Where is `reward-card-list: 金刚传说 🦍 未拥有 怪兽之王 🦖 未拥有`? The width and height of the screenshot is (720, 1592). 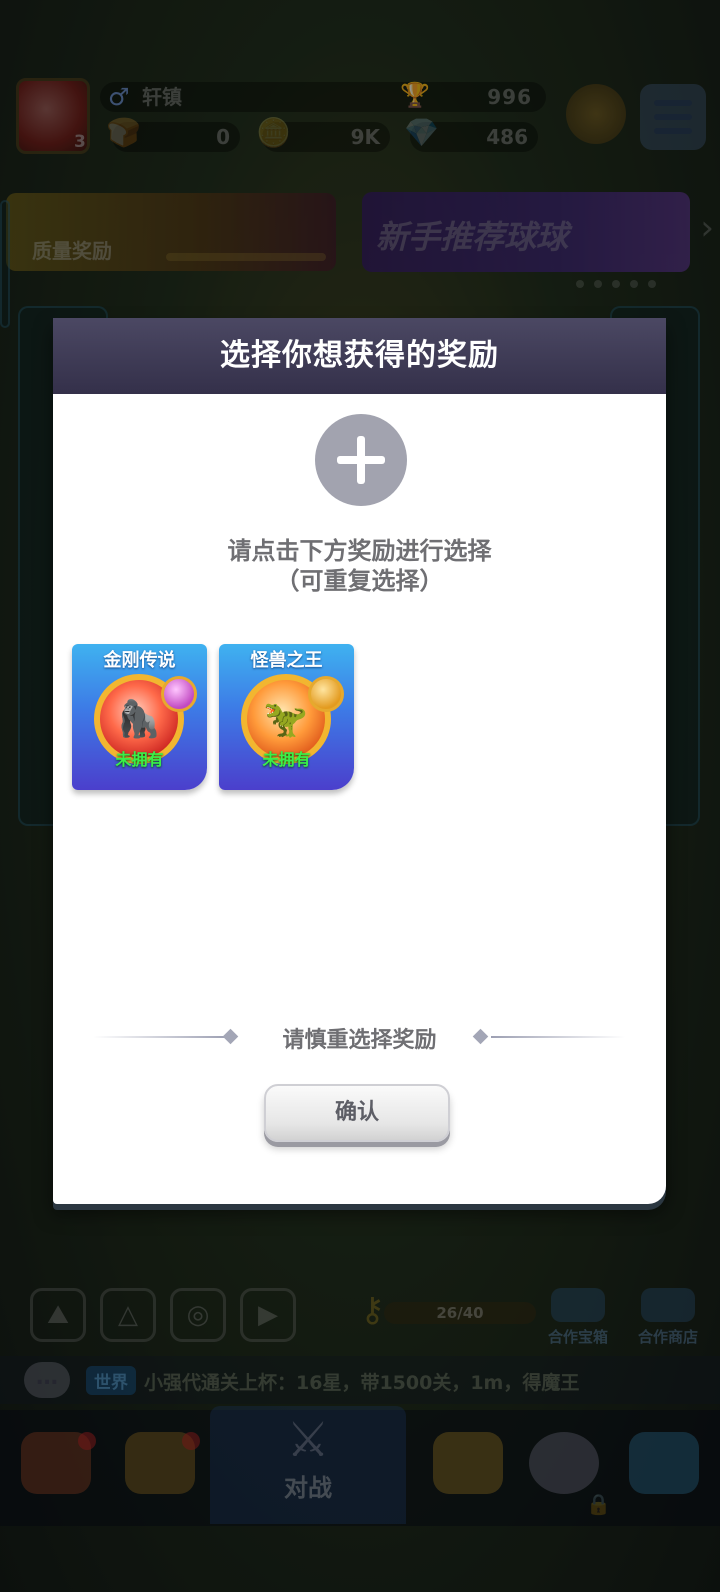
reward-card-list: 金刚传说 🦍 未拥有 怪兽之王 🦖 未拥有 is located at coordinates (213, 717).